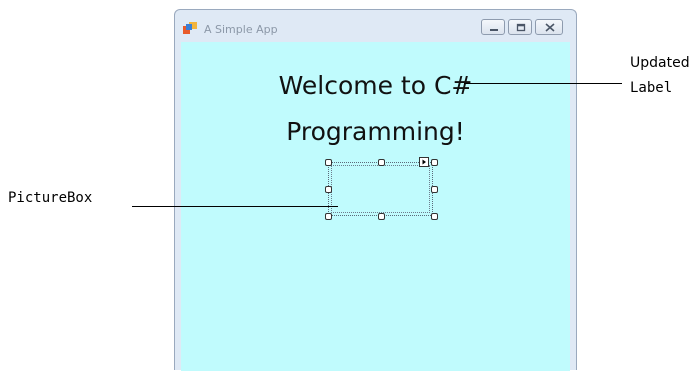 The width and height of the screenshot is (699, 371). I want to click on app-icon, so click(190, 28).